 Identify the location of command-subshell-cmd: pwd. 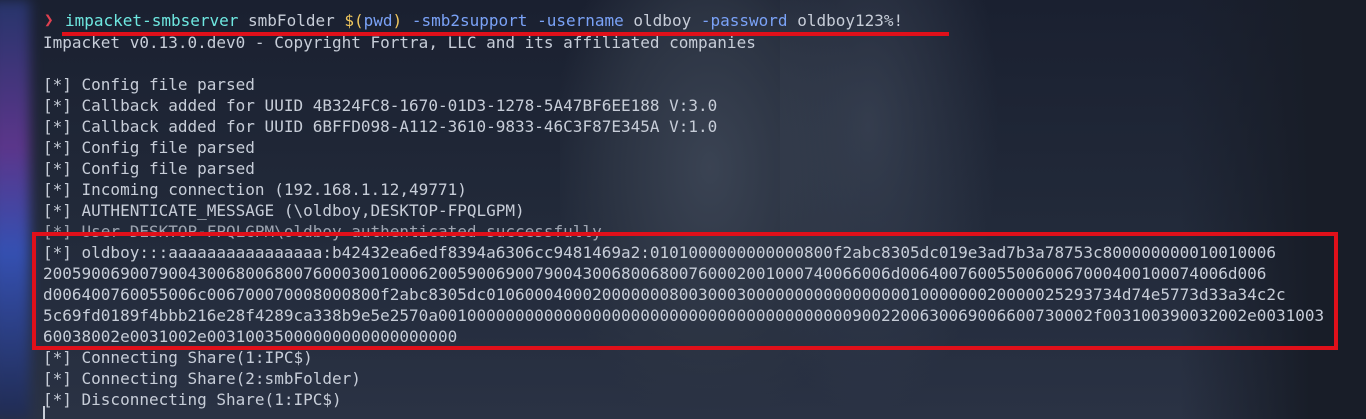
(378, 20).